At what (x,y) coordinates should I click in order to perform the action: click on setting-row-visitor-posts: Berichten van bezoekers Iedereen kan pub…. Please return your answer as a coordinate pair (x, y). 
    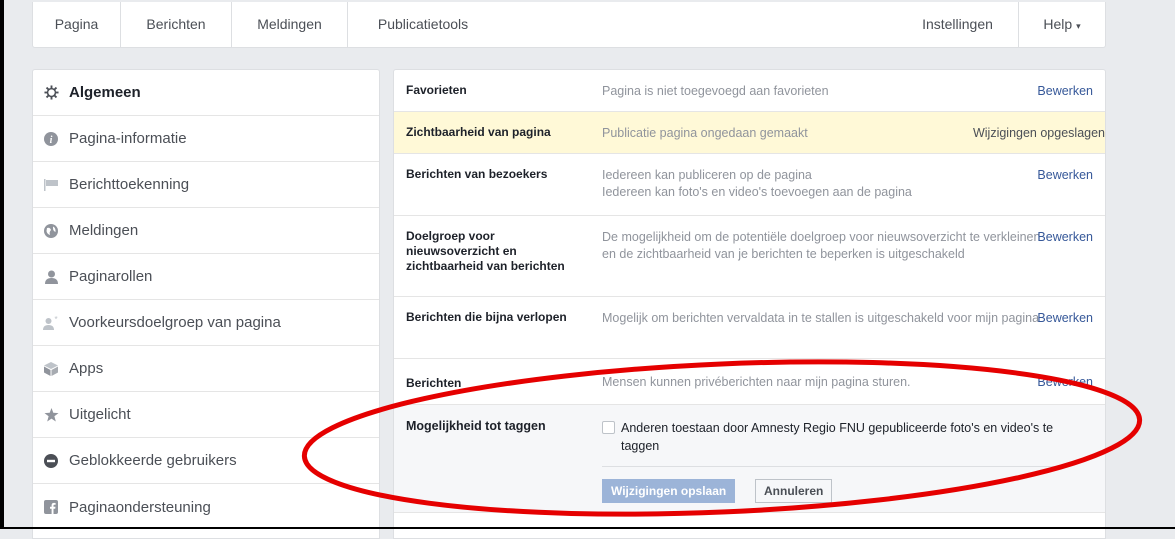
    Looking at the image, I should click on (749, 185).